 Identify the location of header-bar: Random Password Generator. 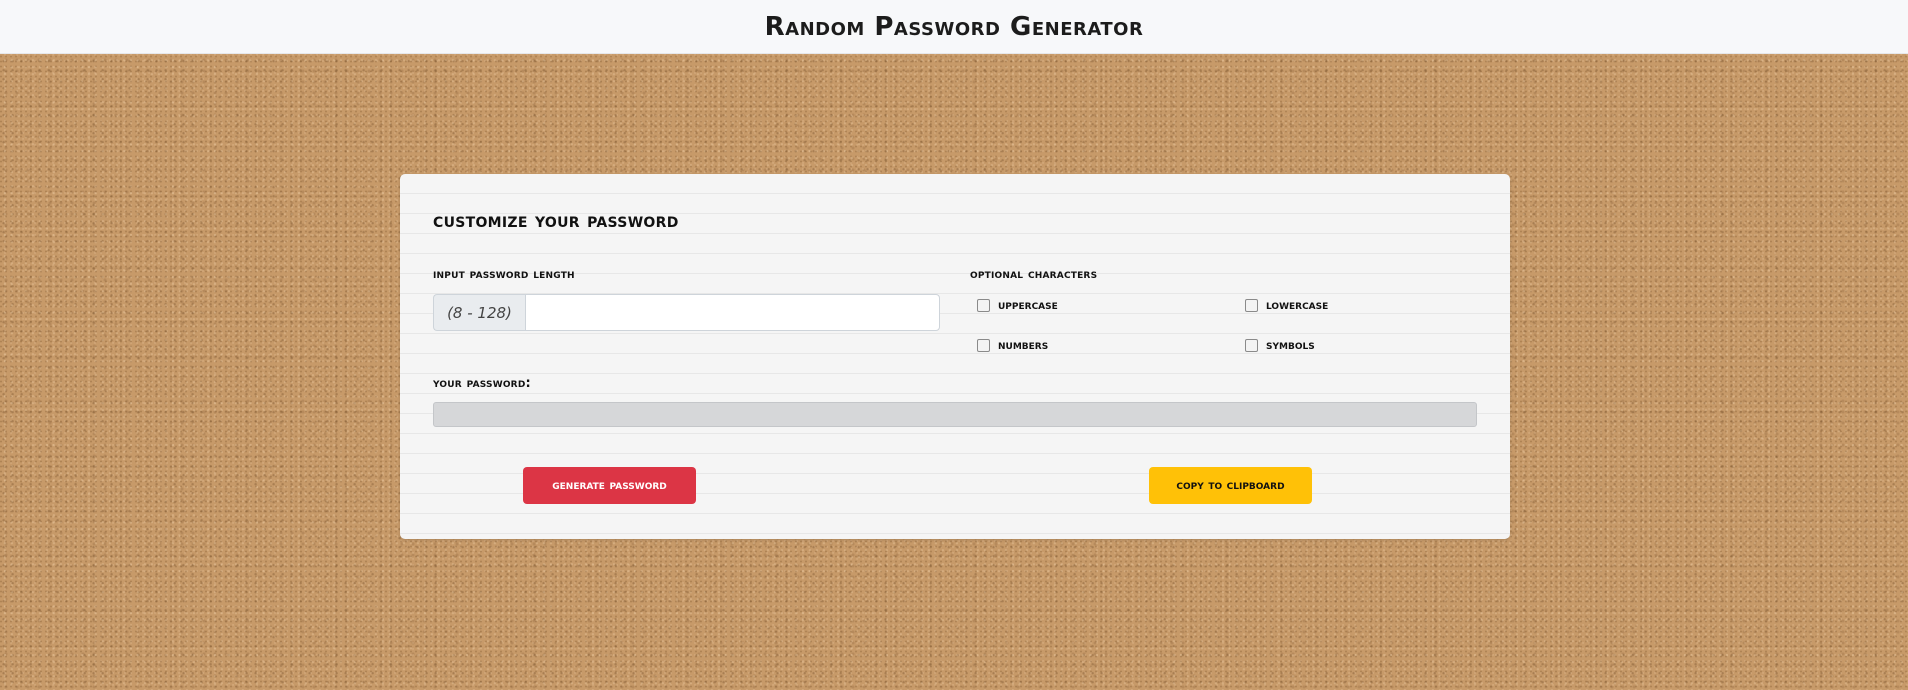
(954, 27).